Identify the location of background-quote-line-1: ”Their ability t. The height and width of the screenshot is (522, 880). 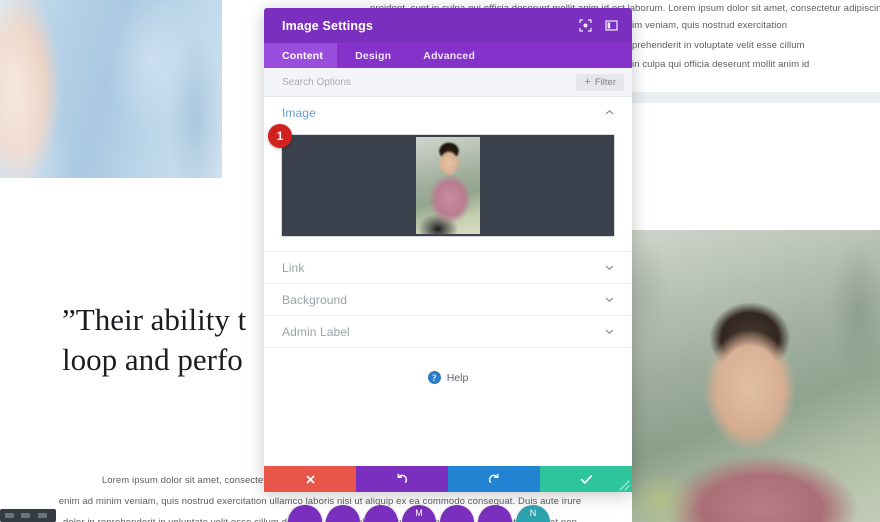
(154, 319).